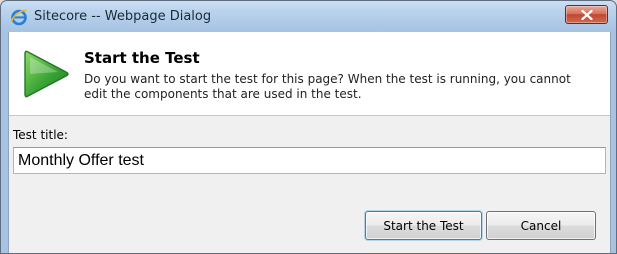 The image size is (617, 254). Describe the element at coordinates (142, 58) in the screenshot. I see `dialog-title: Start the Test` at that location.